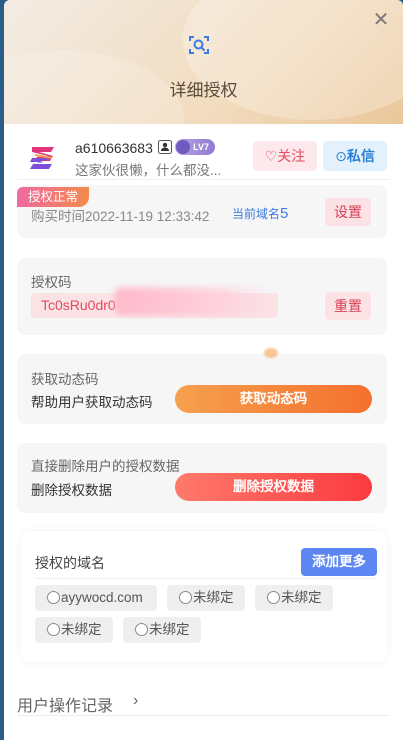  What do you see at coordinates (65, 379) in the screenshot?
I see `dynamic-code-title: 获取动态码` at bounding box center [65, 379].